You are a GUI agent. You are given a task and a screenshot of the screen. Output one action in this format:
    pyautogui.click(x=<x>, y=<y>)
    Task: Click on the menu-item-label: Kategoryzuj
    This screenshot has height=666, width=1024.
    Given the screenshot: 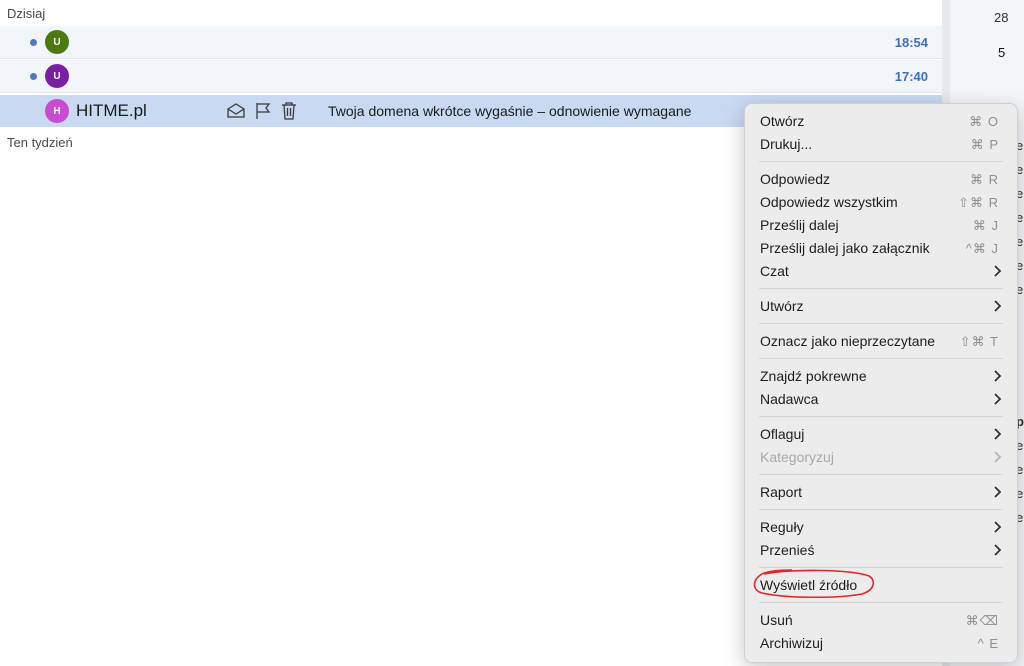 What is the action you would take?
    pyautogui.click(x=797, y=457)
    